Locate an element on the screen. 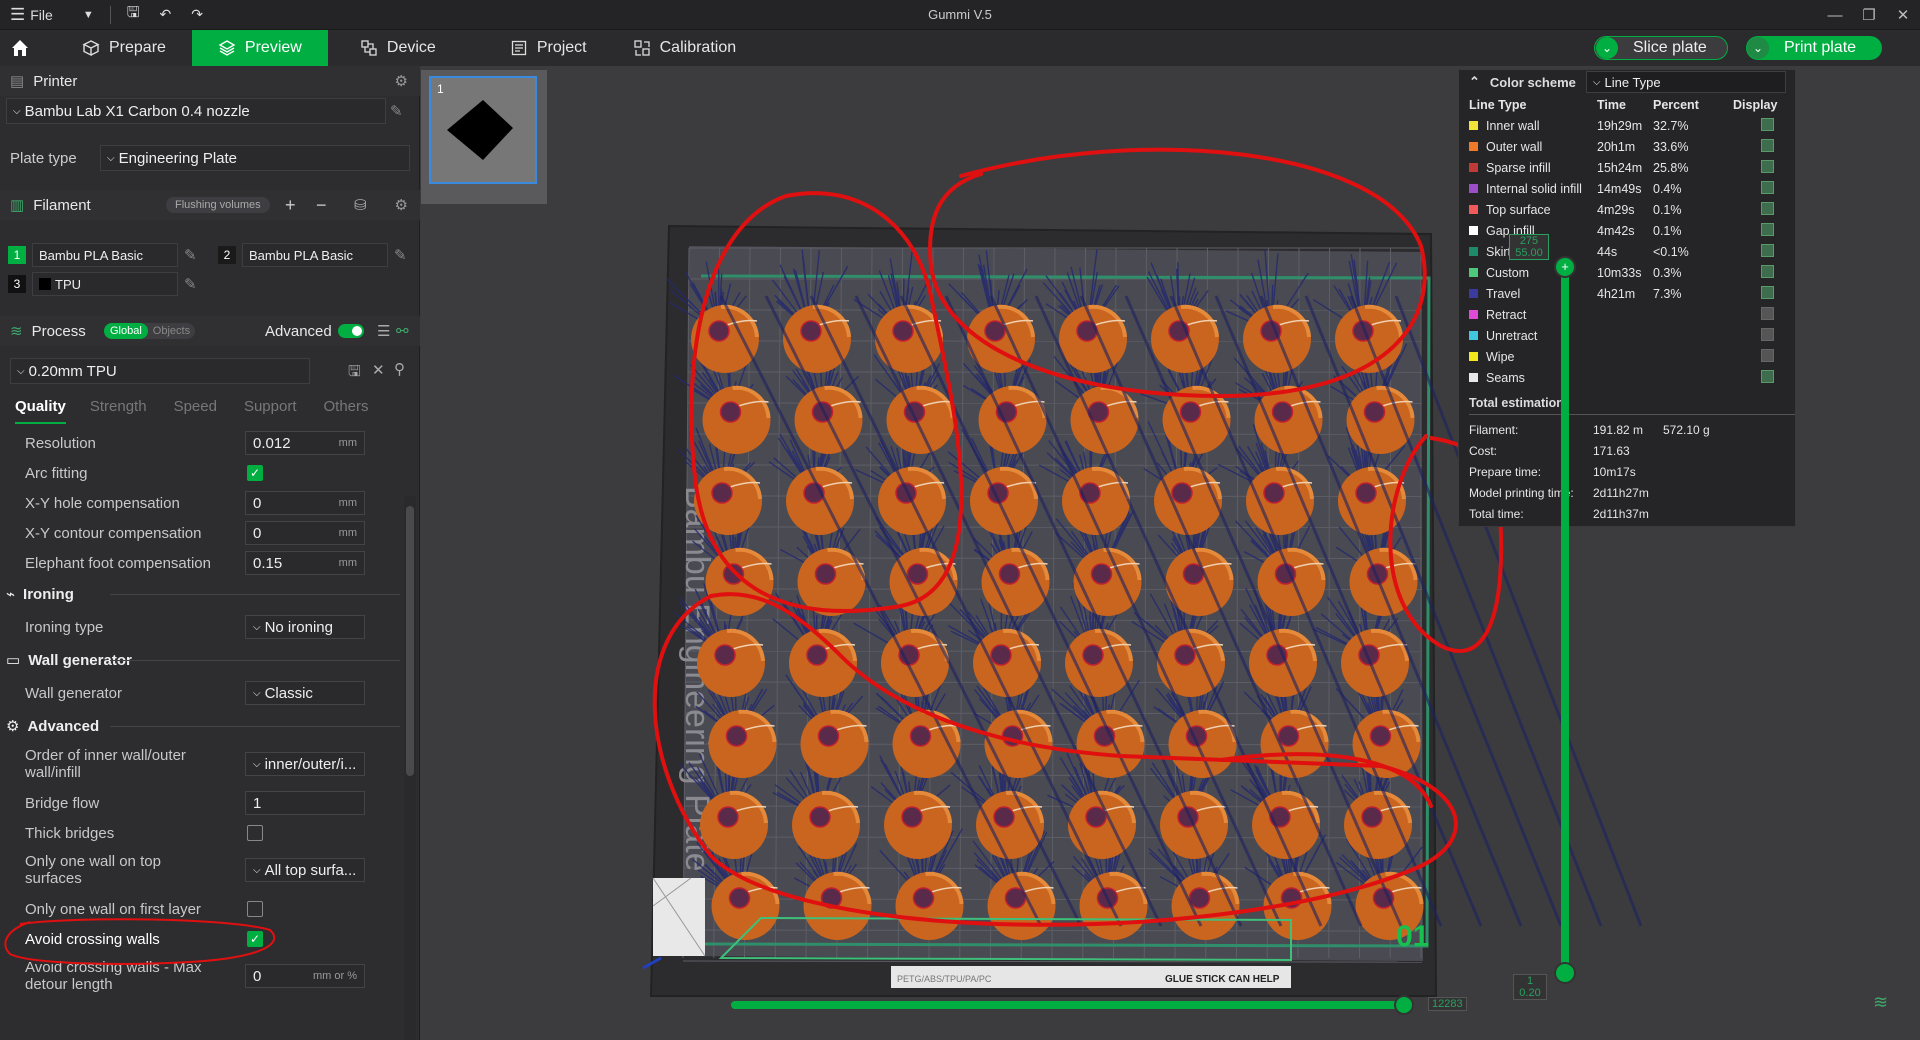 The width and height of the screenshot is (1920, 1040). tab-speed: Speed is located at coordinates (195, 412).